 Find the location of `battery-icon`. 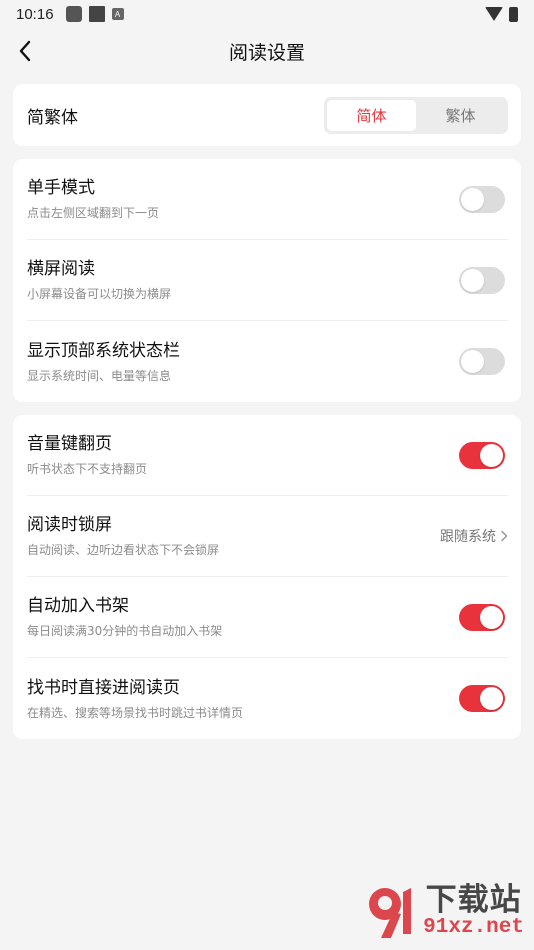

battery-icon is located at coordinates (513, 14).